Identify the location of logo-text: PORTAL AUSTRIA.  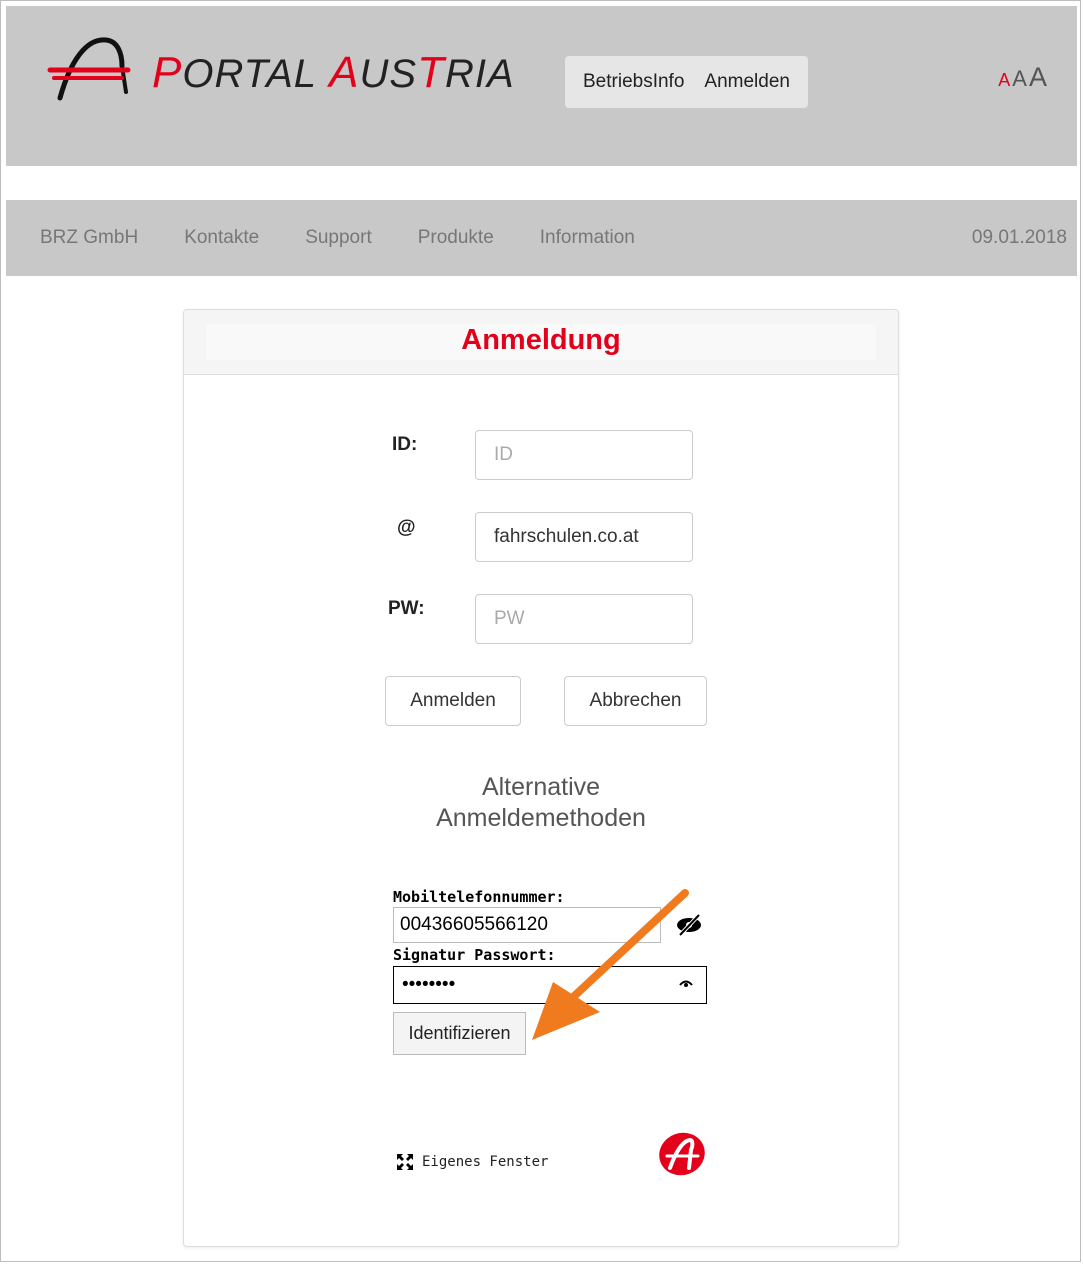
(333, 72).